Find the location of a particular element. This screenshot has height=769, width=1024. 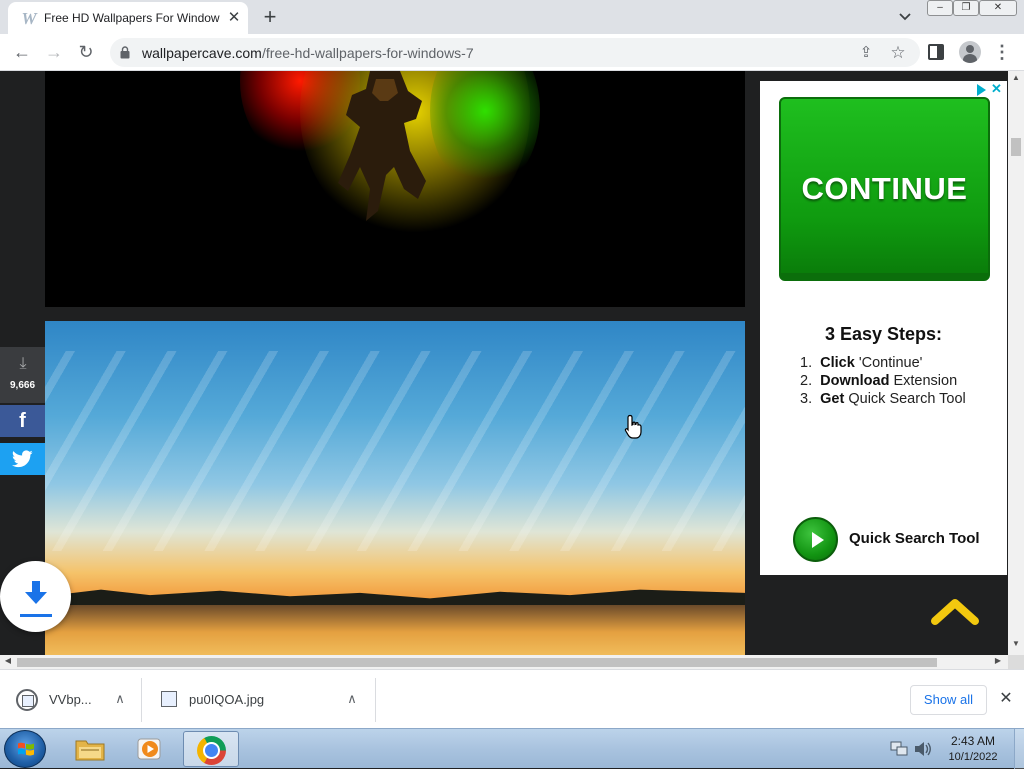

kebab-menu-icon: ⋮ is located at coordinates (1002, 52).